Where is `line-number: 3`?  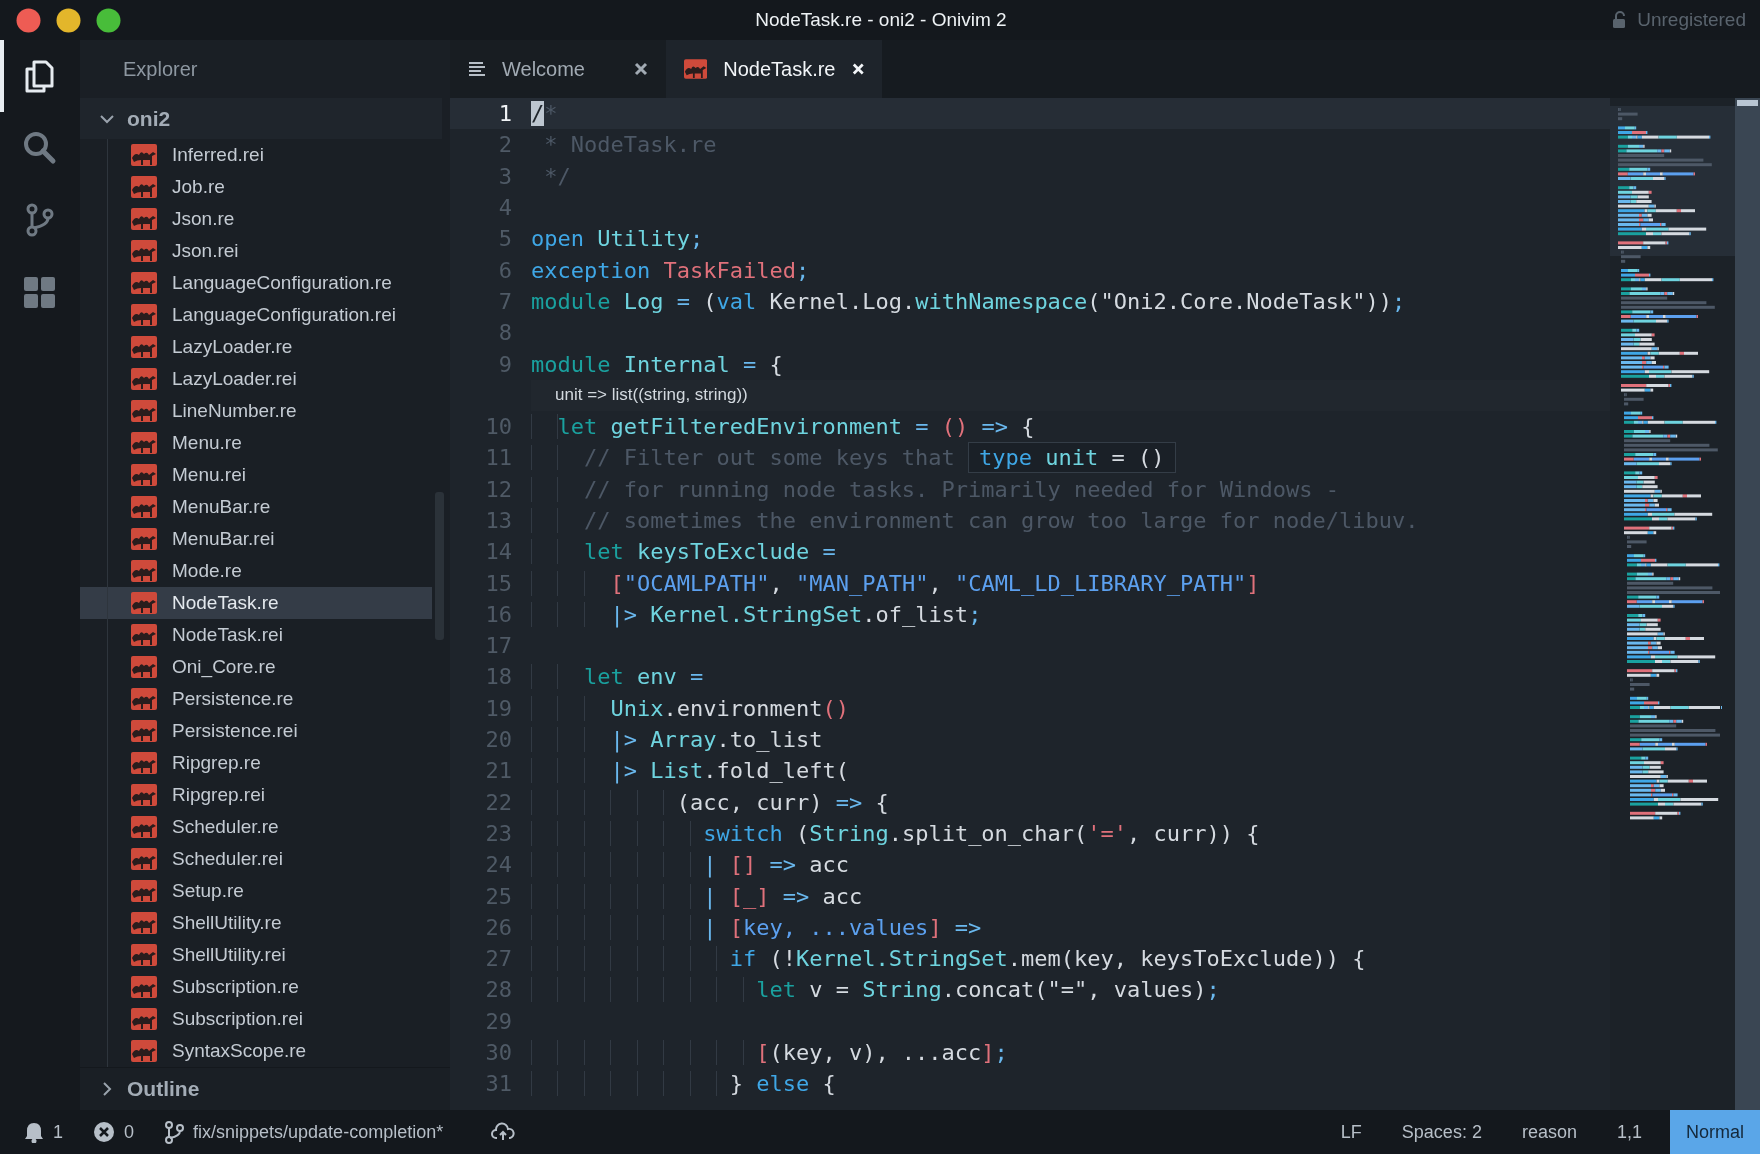
line-number: 3 is located at coordinates (504, 176).